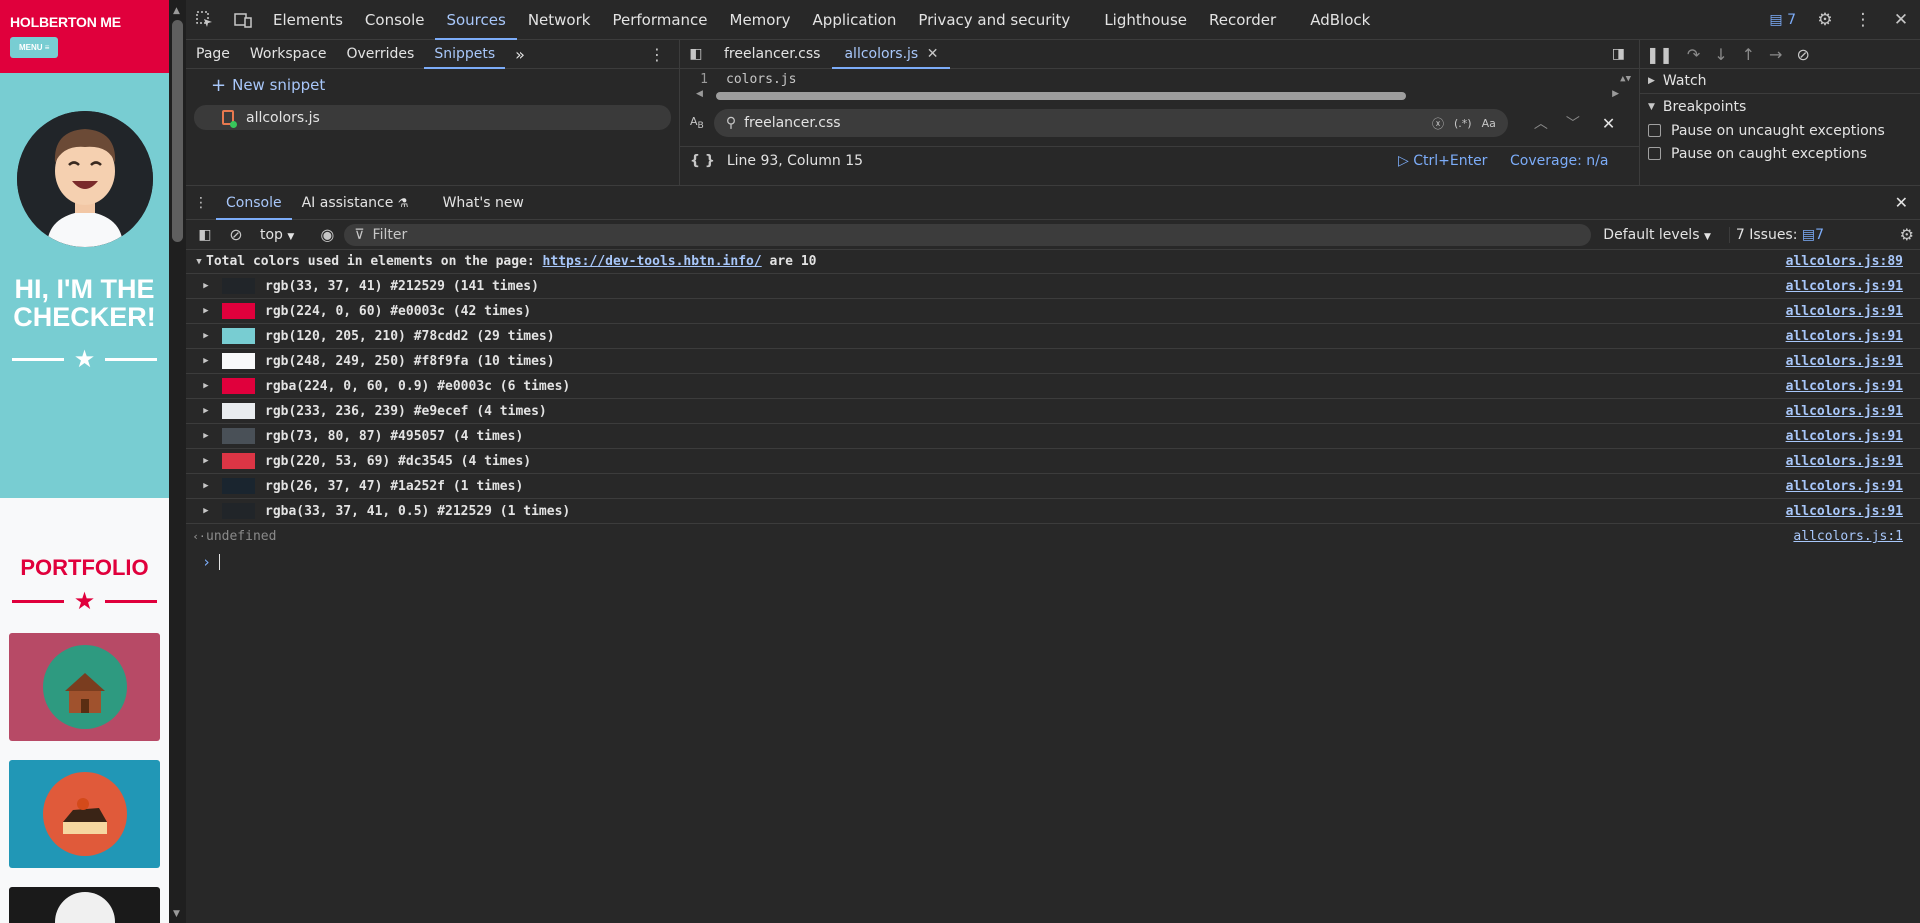 Image resolution: width=1920 pixels, height=923 pixels. I want to click on navigator-menu-icon: ⋮, so click(657, 54).